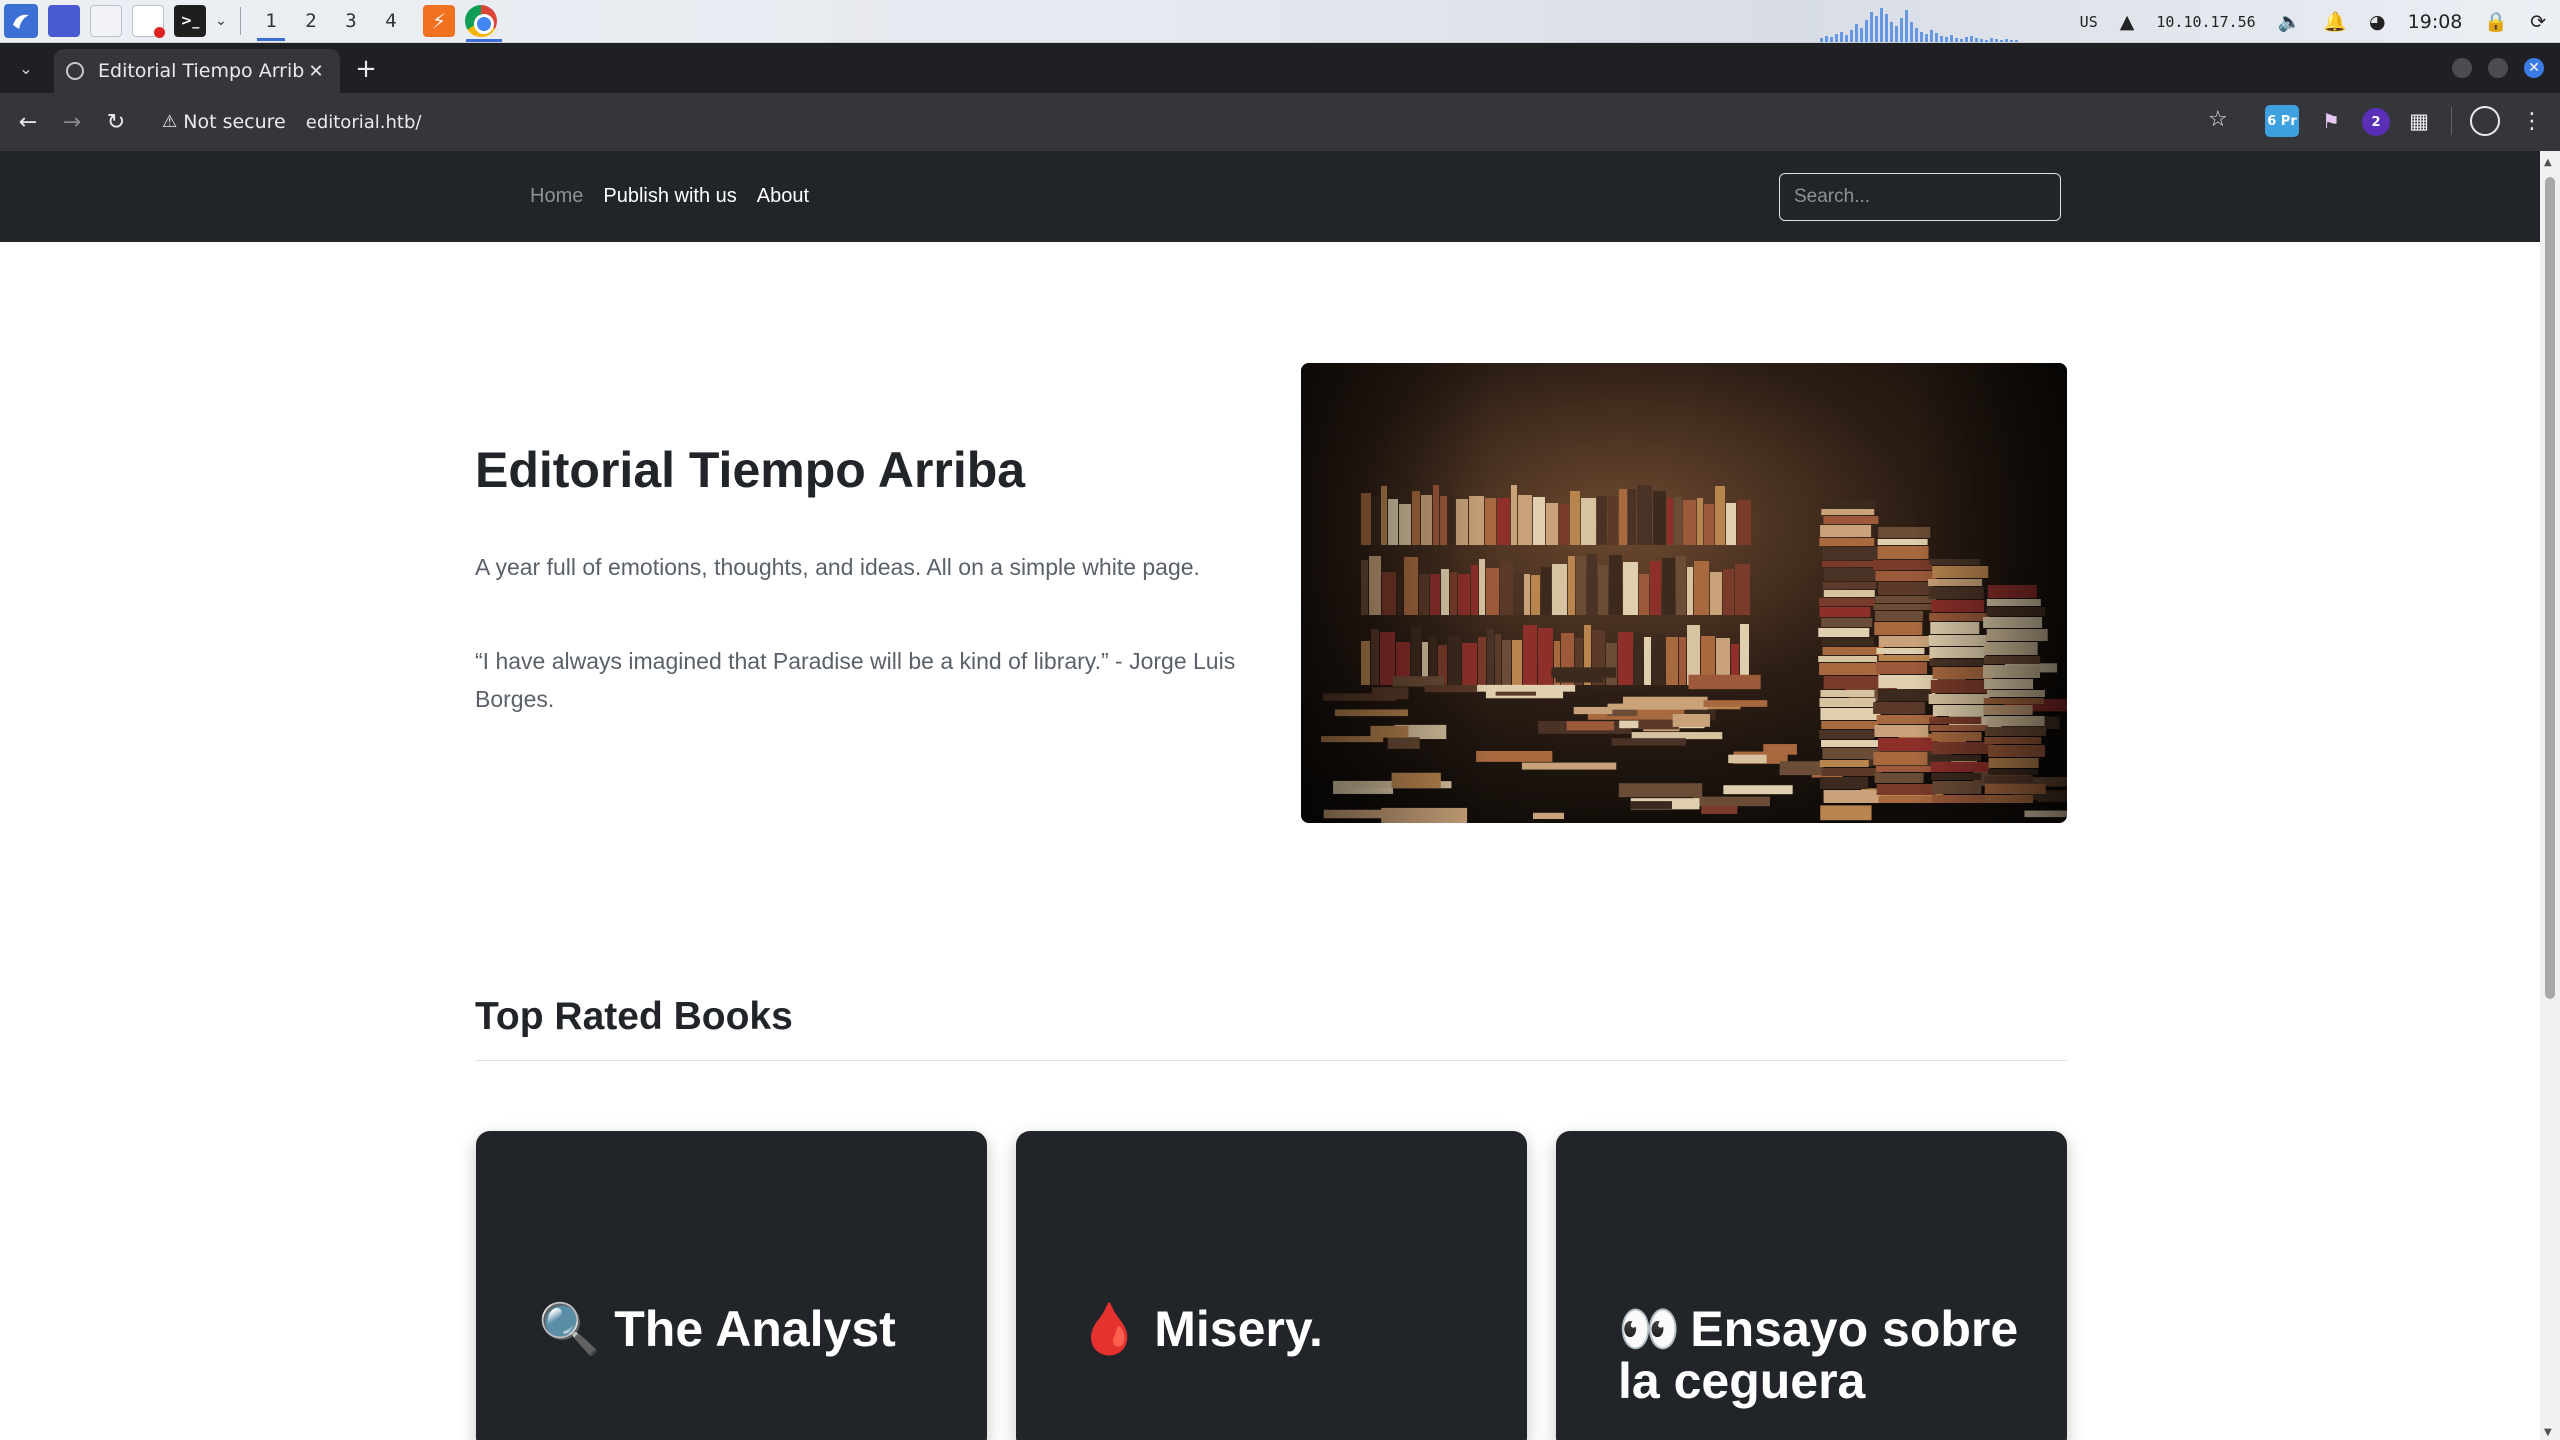 Image resolution: width=2560 pixels, height=1440 pixels. Describe the element at coordinates (2485, 121) in the screenshot. I see `profile-icon` at that location.